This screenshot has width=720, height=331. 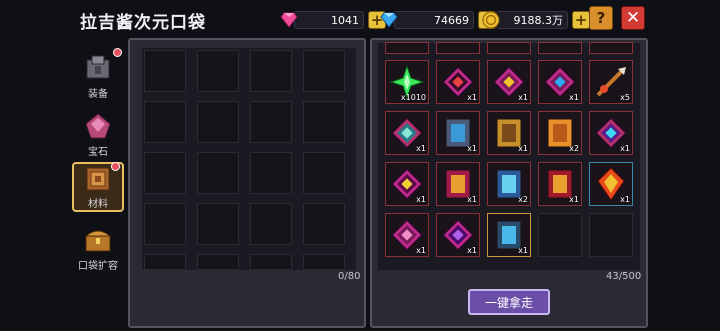 What do you see at coordinates (434, 20) in the screenshot?
I see `diamond-count: 74669` at bounding box center [434, 20].